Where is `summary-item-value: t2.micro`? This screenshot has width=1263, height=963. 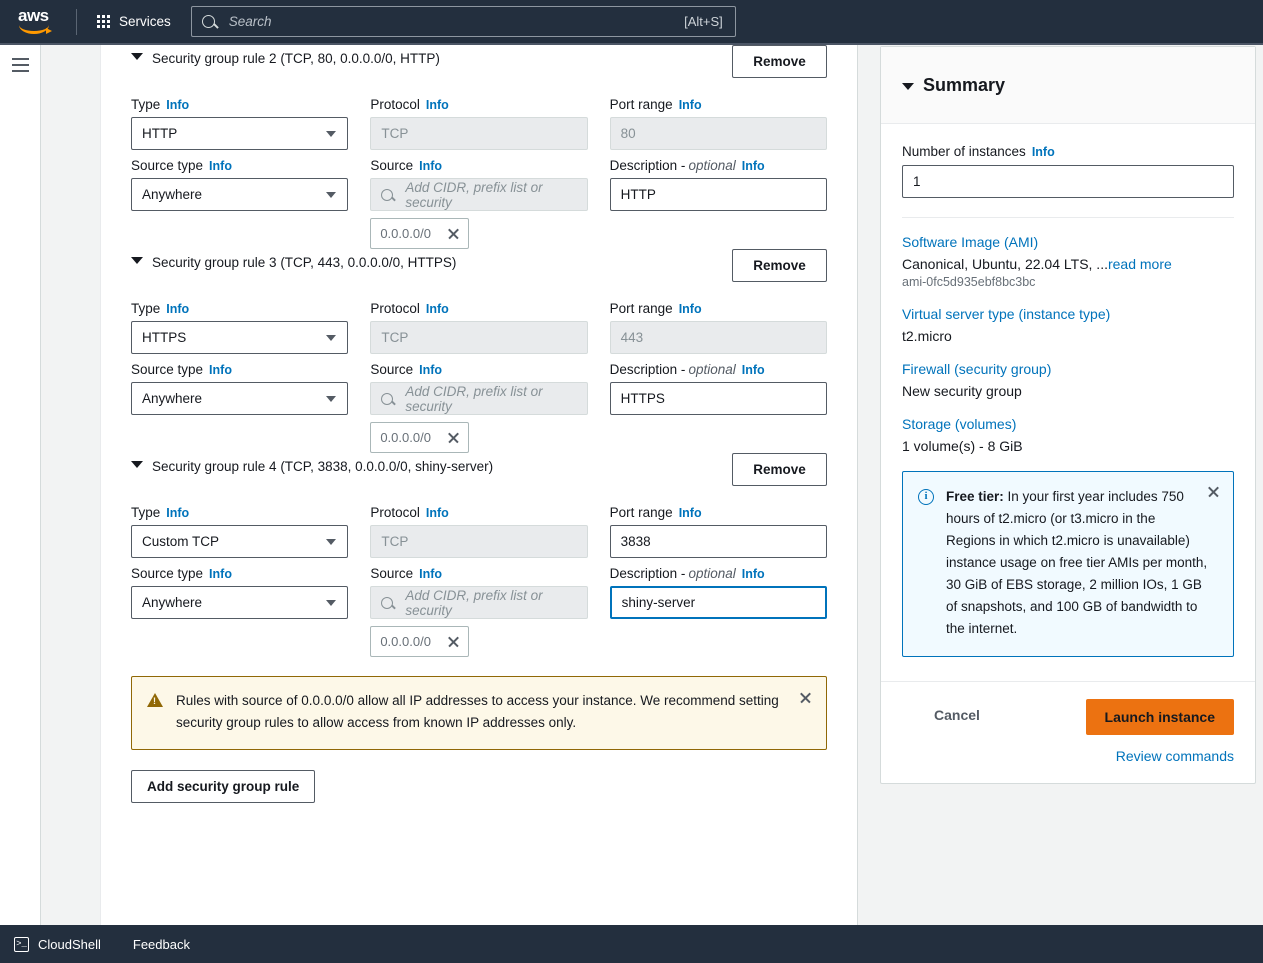
summary-item-value: t2.micro is located at coordinates (927, 336).